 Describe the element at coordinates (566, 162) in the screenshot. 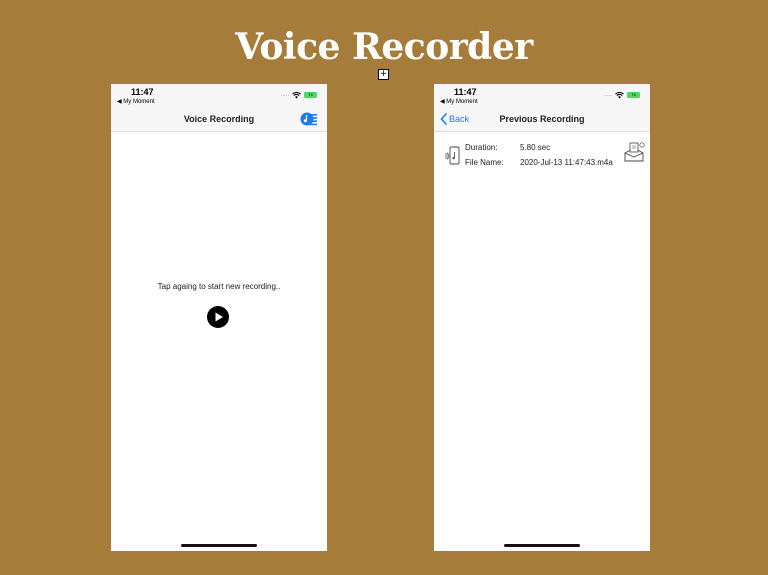

I see `filename-value: 2020-Jul-13 11:47:43.m4a` at that location.